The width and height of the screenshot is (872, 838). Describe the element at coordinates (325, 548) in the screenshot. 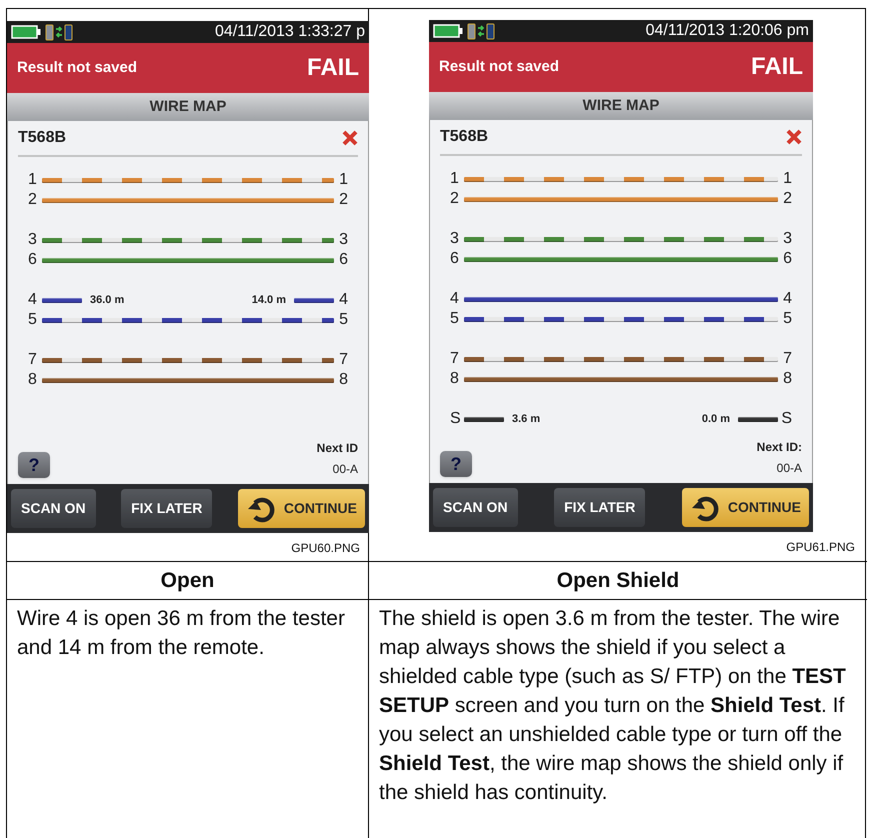

I see `file-caption: GPU60.PNG` at that location.